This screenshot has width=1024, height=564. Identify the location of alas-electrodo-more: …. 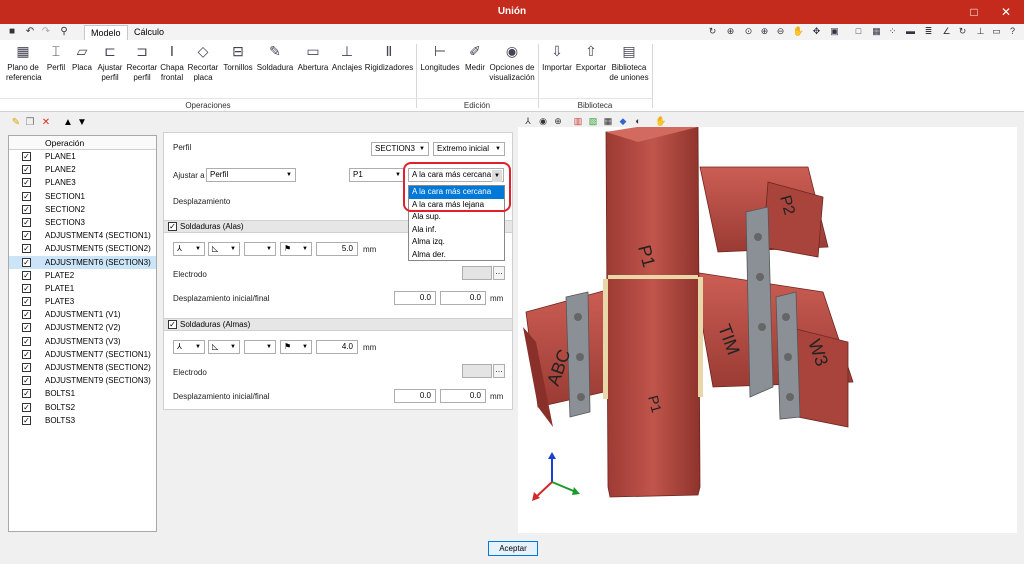
(499, 273).